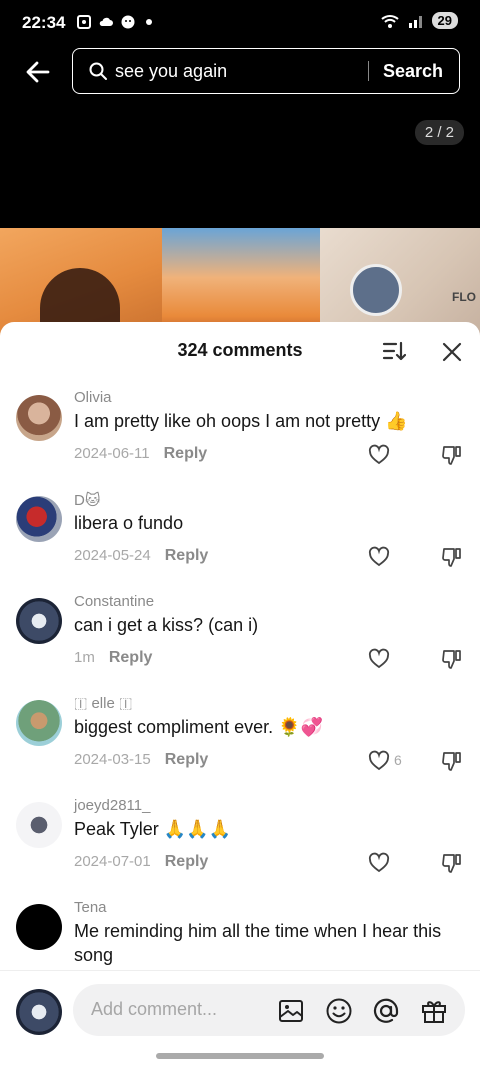  I want to click on comments-header: 324 comments, so click(240, 350).